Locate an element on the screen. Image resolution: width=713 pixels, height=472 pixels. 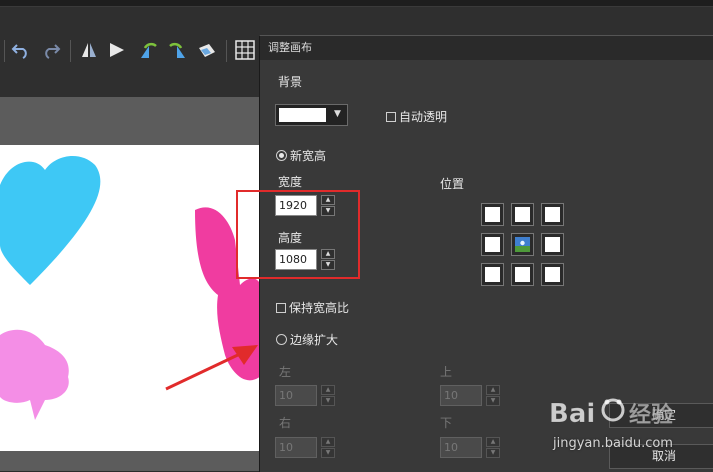
left-label: 左 is located at coordinates (285, 372).